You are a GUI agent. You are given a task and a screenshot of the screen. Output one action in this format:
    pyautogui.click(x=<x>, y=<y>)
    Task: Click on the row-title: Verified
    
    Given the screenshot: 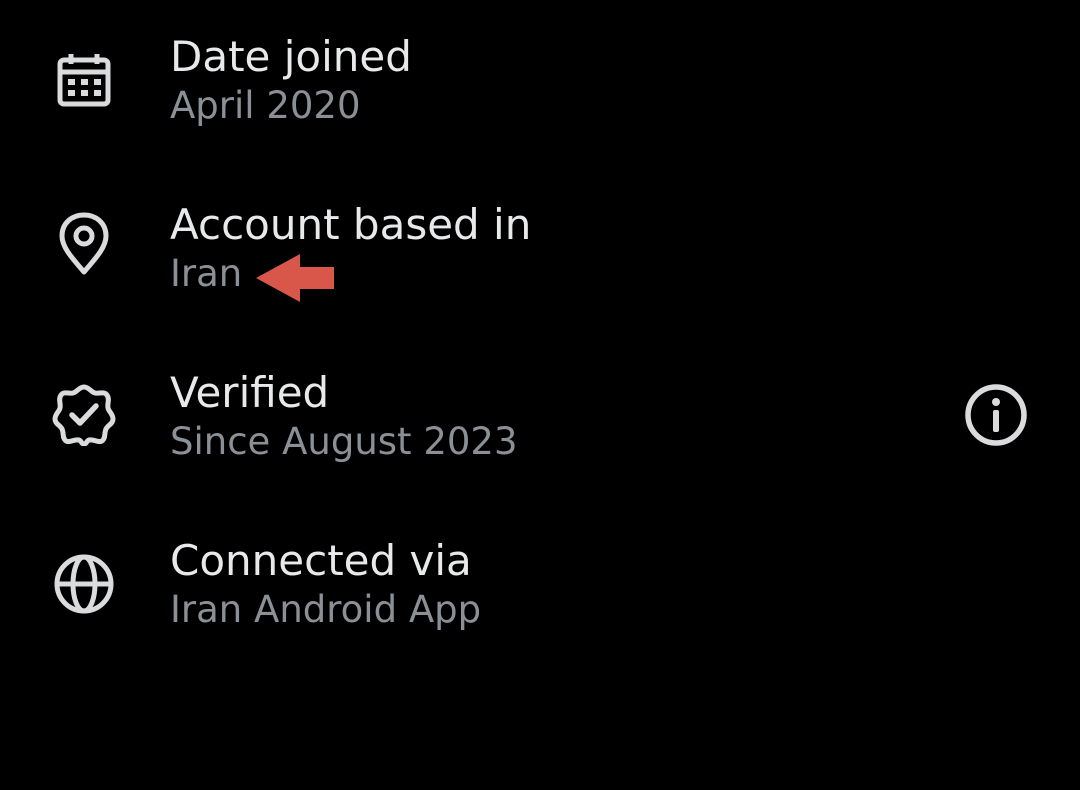 What is the action you would take?
    pyautogui.click(x=250, y=392)
    